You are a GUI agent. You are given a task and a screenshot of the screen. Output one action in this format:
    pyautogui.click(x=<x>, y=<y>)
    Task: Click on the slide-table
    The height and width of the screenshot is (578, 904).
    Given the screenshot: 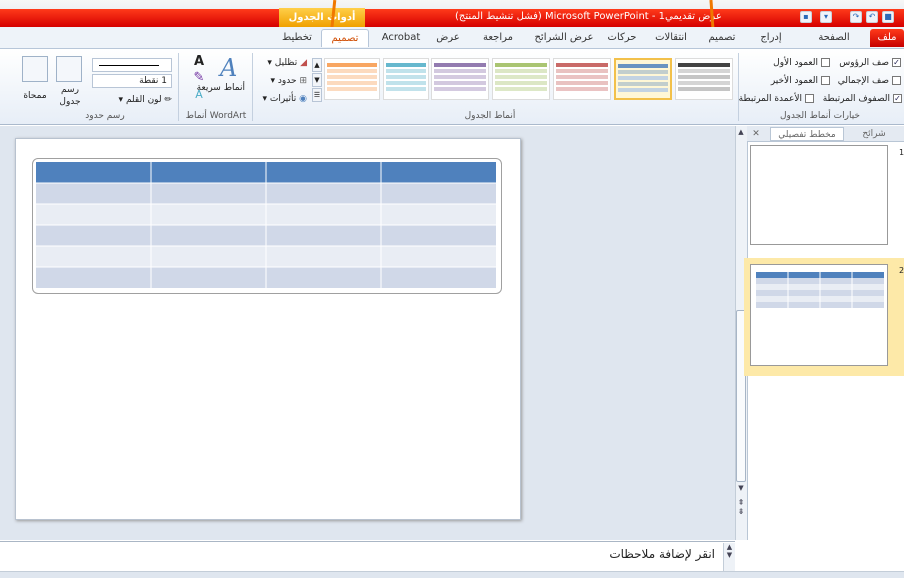 What is the action you would take?
    pyautogui.click(x=266, y=225)
    